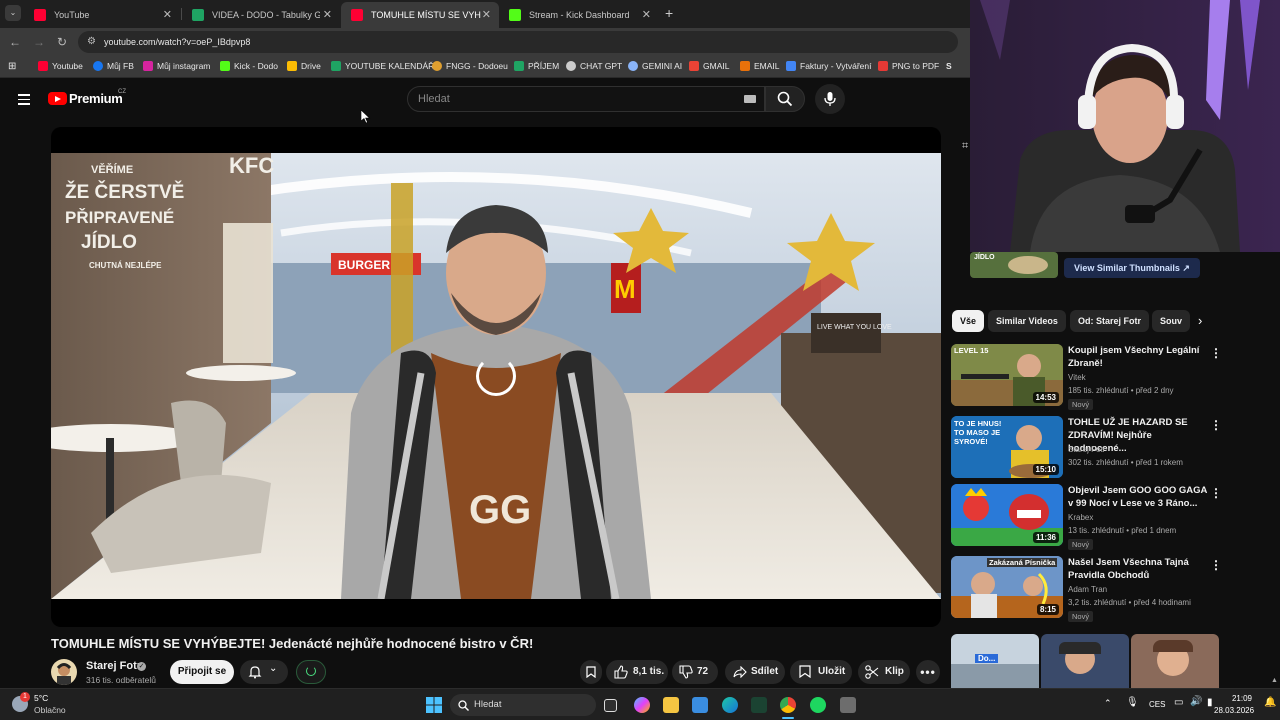  Describe the element at coordinates (830, 99) in the screenshot. I see `voice-search-button` at that location.